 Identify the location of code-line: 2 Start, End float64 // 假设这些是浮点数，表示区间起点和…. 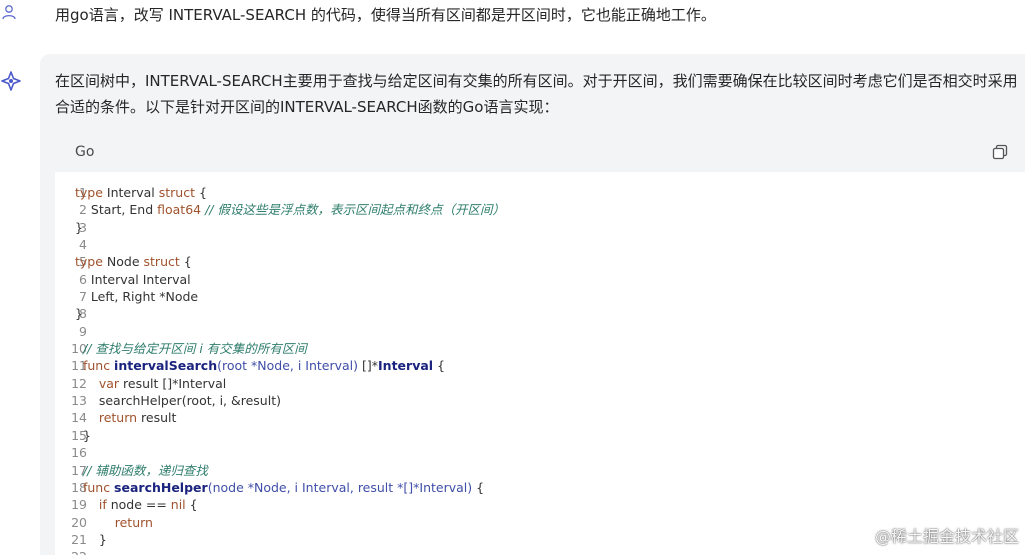
(540, 209).